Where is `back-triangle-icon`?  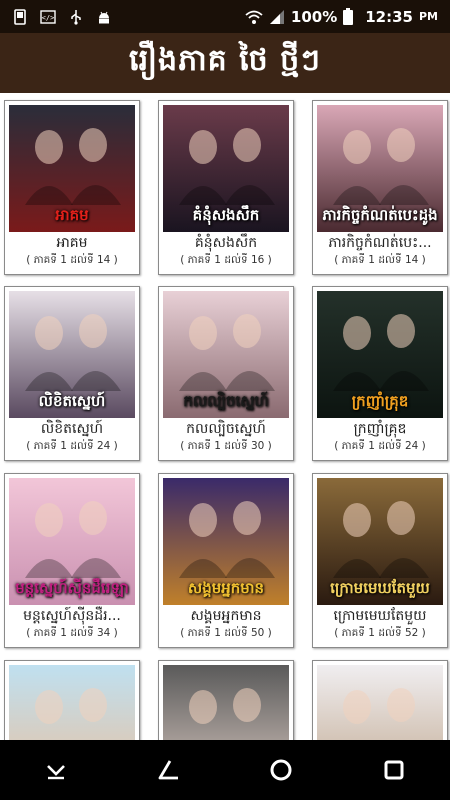 back-triangle-icon is located at coordinates (168, 770).